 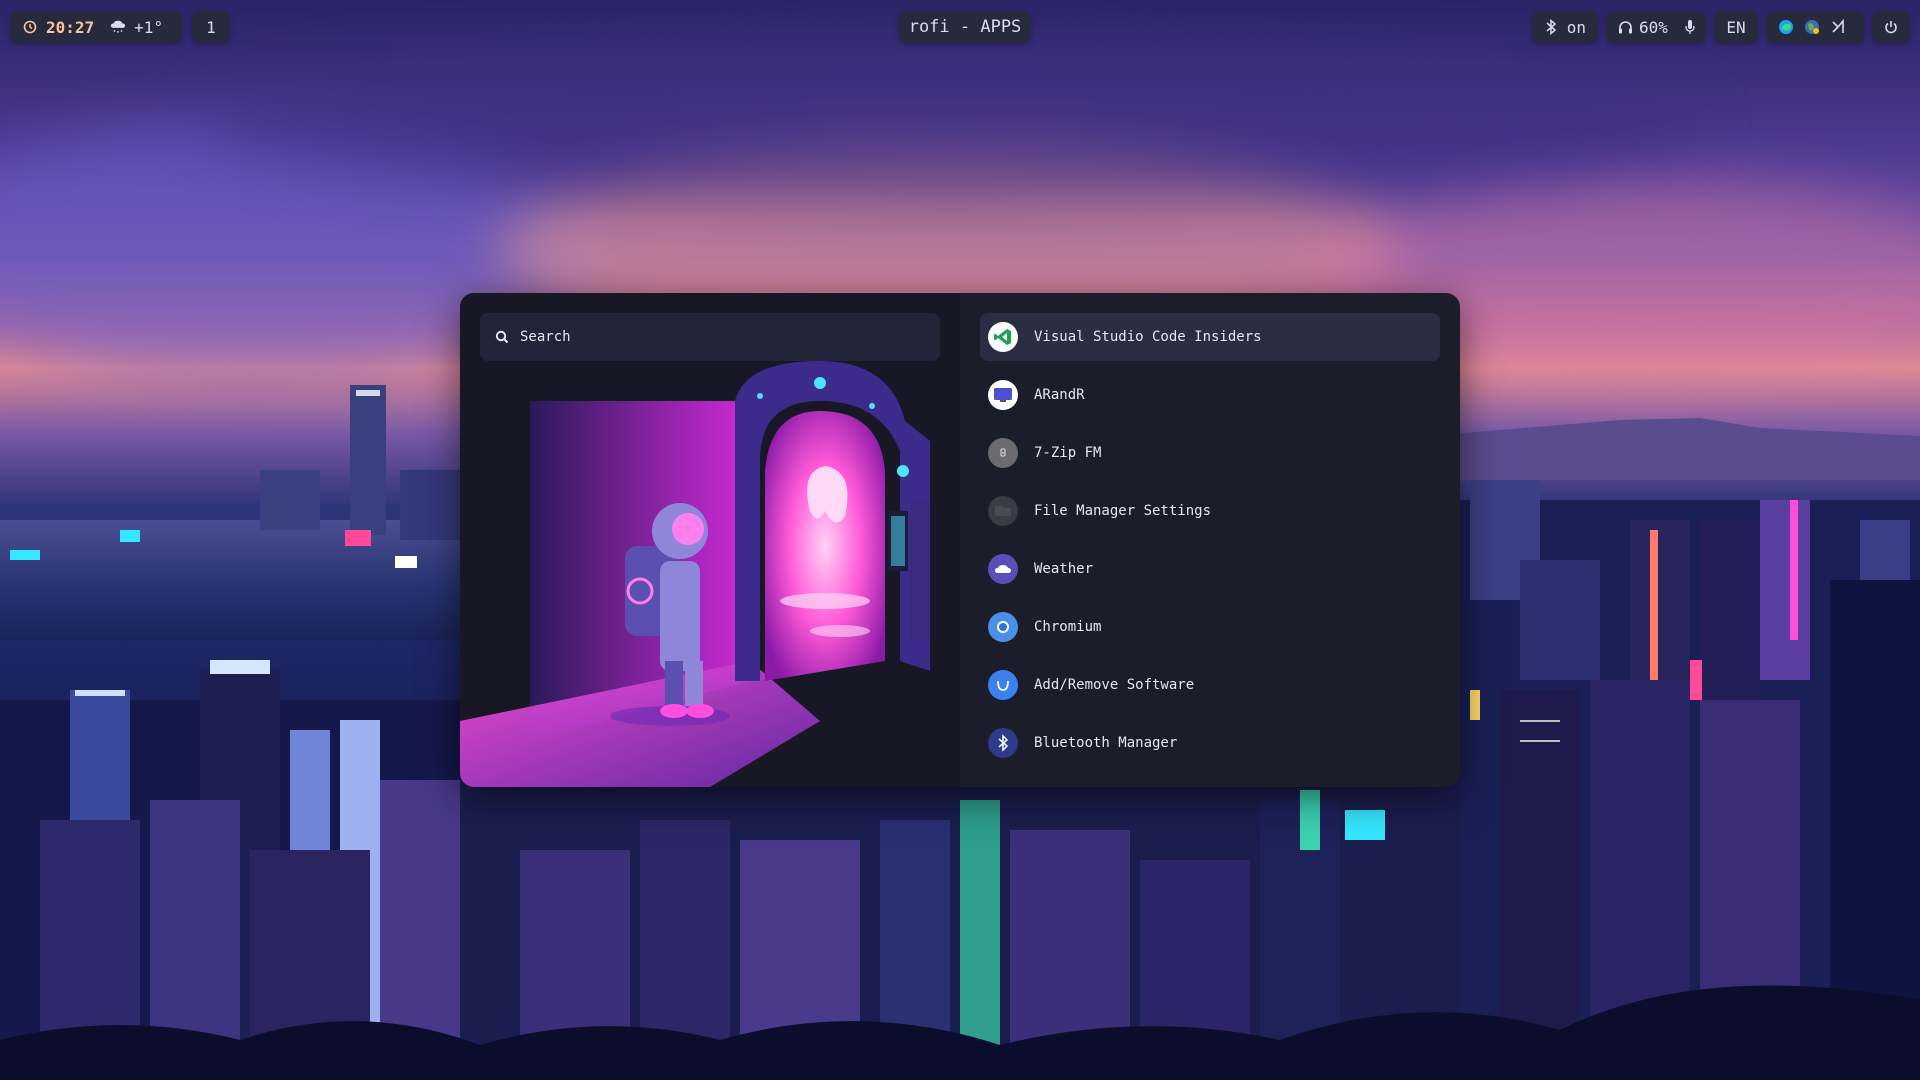 I want to click on app-item-label: Add/Remove Software, so click(x=1114, y=685).